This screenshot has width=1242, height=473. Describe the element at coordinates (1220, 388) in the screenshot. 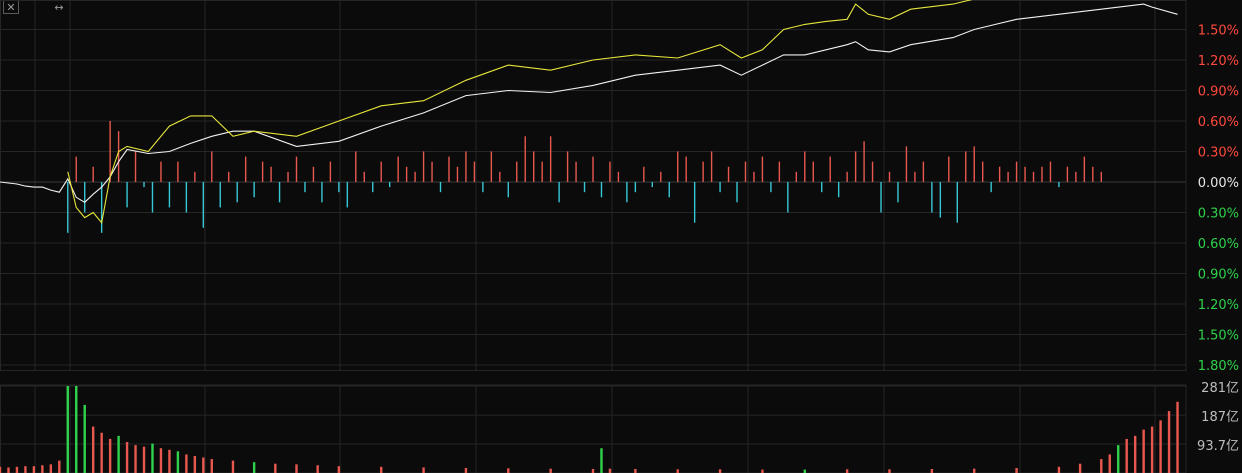

I see `volume-tick-label: 281亿` at that location.